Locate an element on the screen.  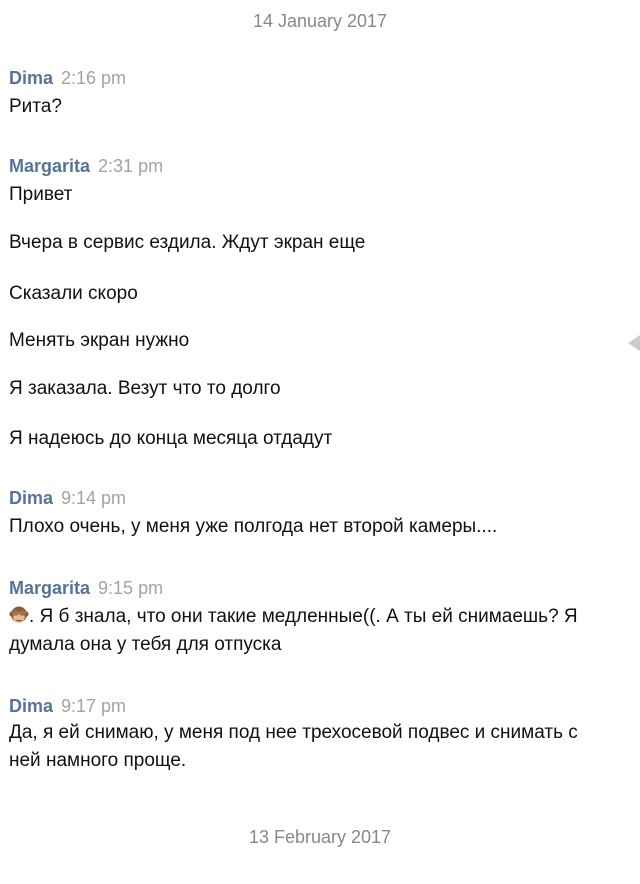
date-separator: 14 January 2017 is located at coordinates (320, 21).